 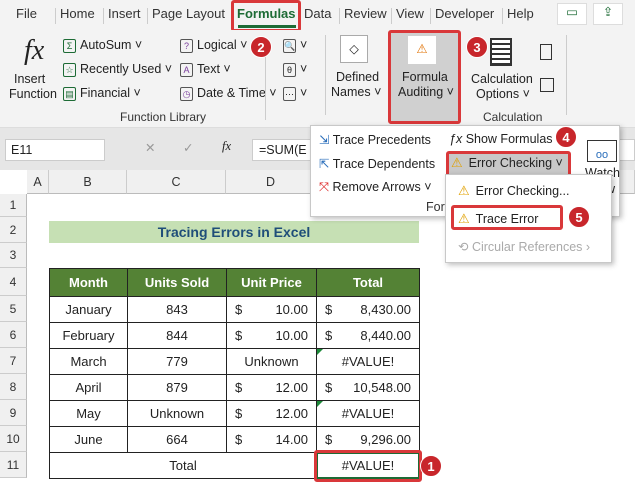 What do you see at coordinates (357, 77) in the screenshot?
I see `defined-names-1: Defined` at bounding box center [357, 77].